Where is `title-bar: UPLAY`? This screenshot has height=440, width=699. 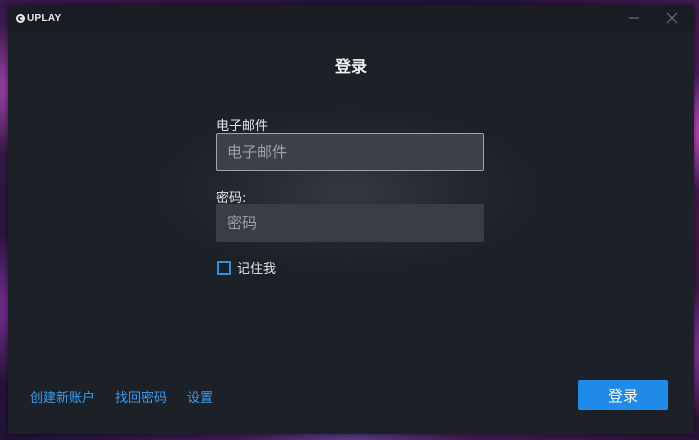 title-bar: UPLAY is located at coordinates (351, 18).